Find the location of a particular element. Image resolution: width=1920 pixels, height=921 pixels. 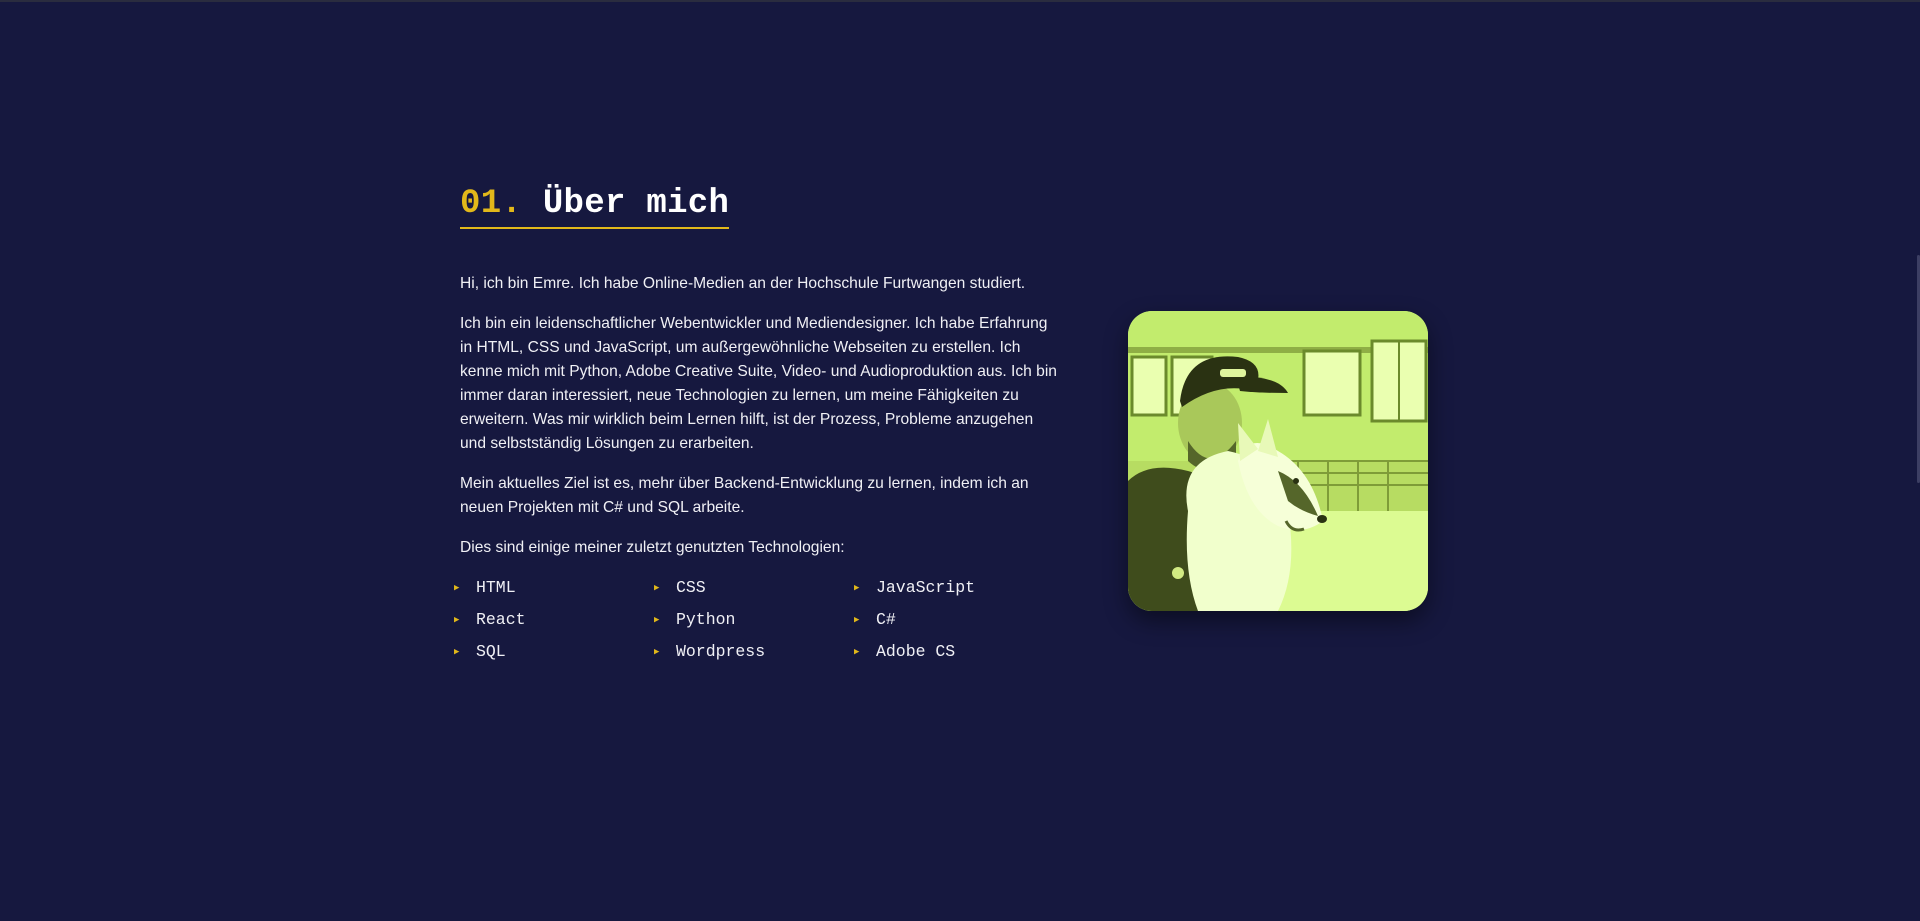

skill-item: ▶ SQL is located at coordinates (554, 652).